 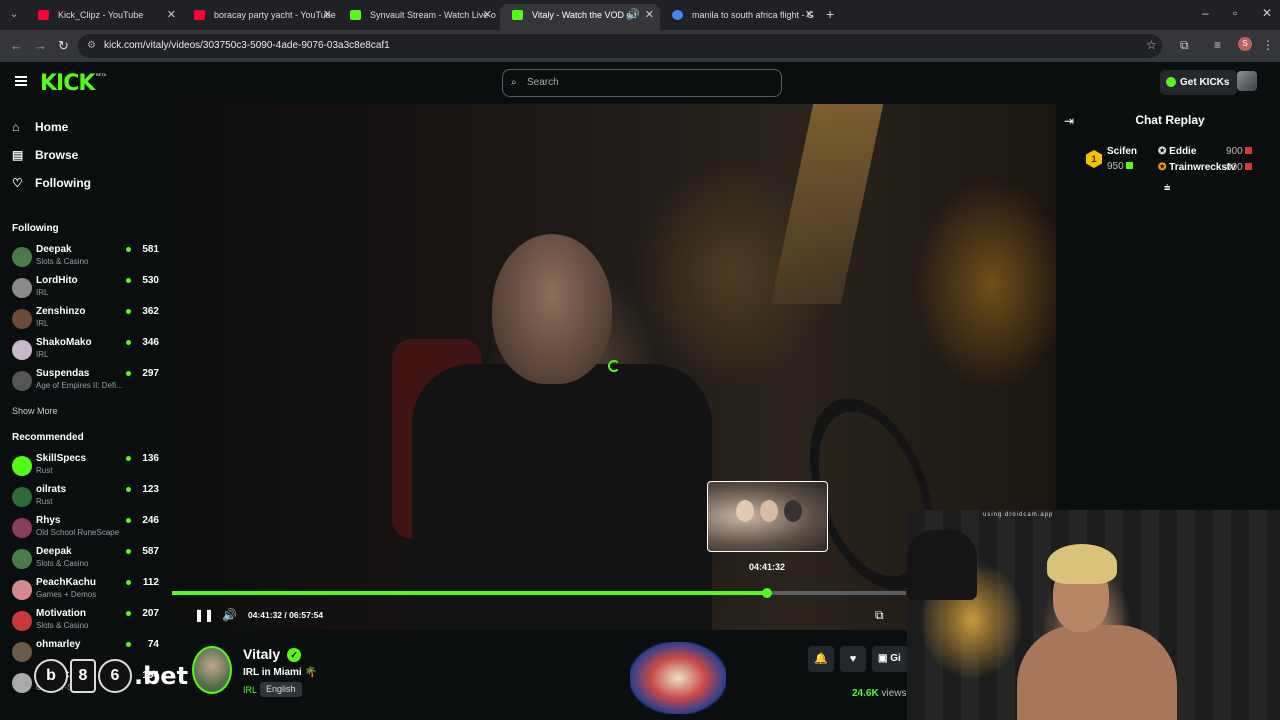 I want to click on back-arrow-icon: ←, so click(x=16, y=45).